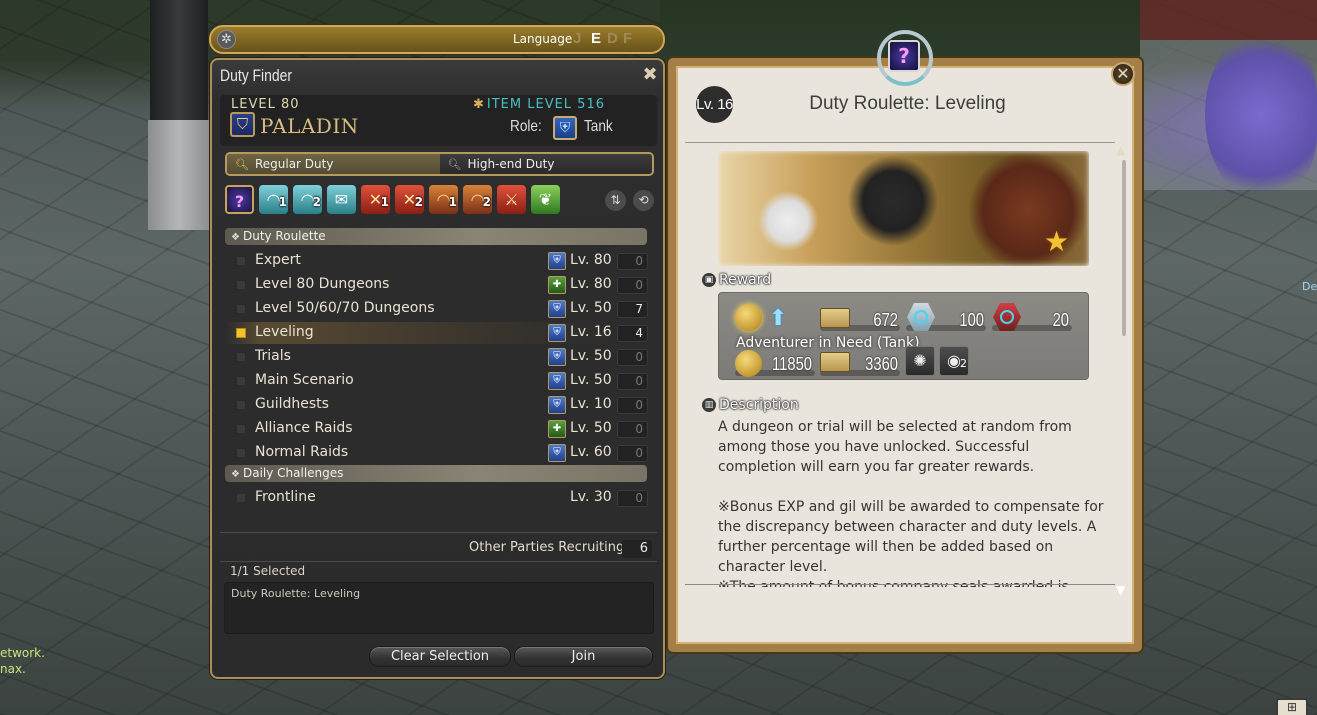 The width and height of the screenshot is (1317, 715). I want to click on duty-tabs: 🔍︎ Regular Duty 🔍︎ High-end Duty, so click(439, 164).